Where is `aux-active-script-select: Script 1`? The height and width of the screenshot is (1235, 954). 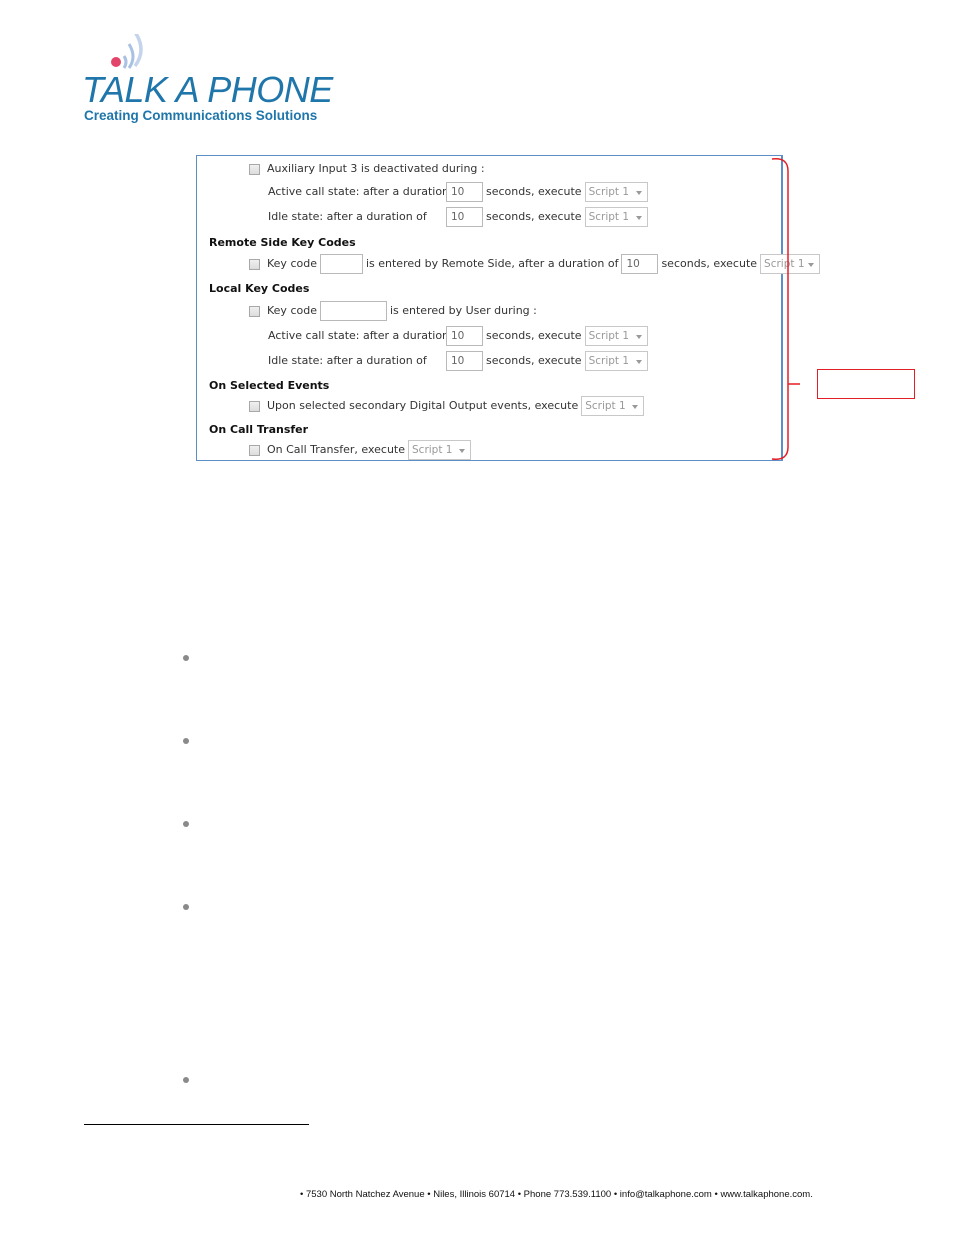 aux-active-script-select: Script 1 is located at coordinates (616, 192).